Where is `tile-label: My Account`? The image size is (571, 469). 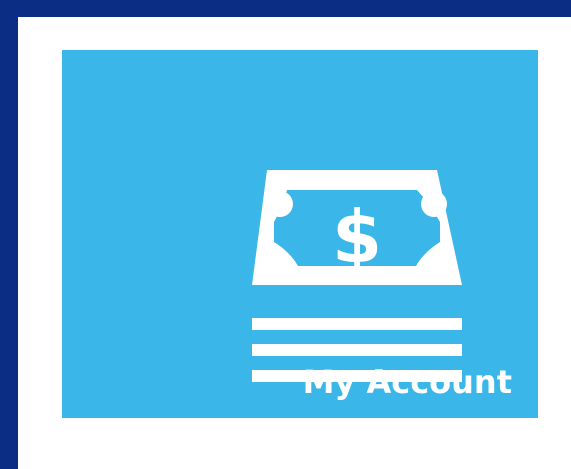
tile-label: My Account is located at coordinates (407, 382).